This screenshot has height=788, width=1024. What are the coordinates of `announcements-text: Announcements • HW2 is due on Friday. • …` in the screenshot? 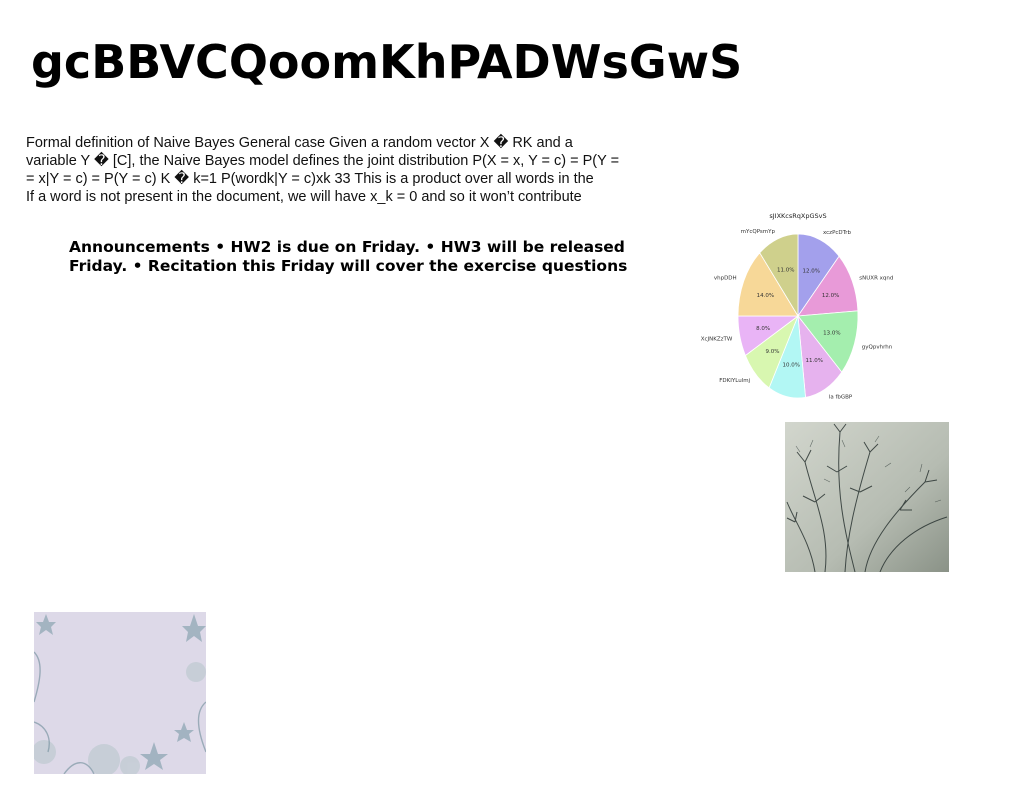 It's located at (369, 257).